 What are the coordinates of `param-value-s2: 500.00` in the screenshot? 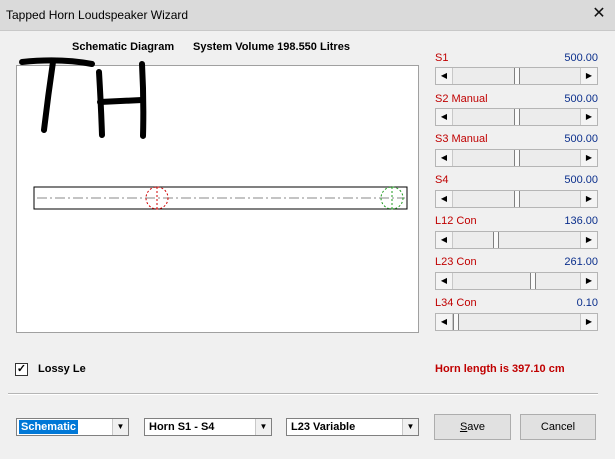 It's located at (581, 99).